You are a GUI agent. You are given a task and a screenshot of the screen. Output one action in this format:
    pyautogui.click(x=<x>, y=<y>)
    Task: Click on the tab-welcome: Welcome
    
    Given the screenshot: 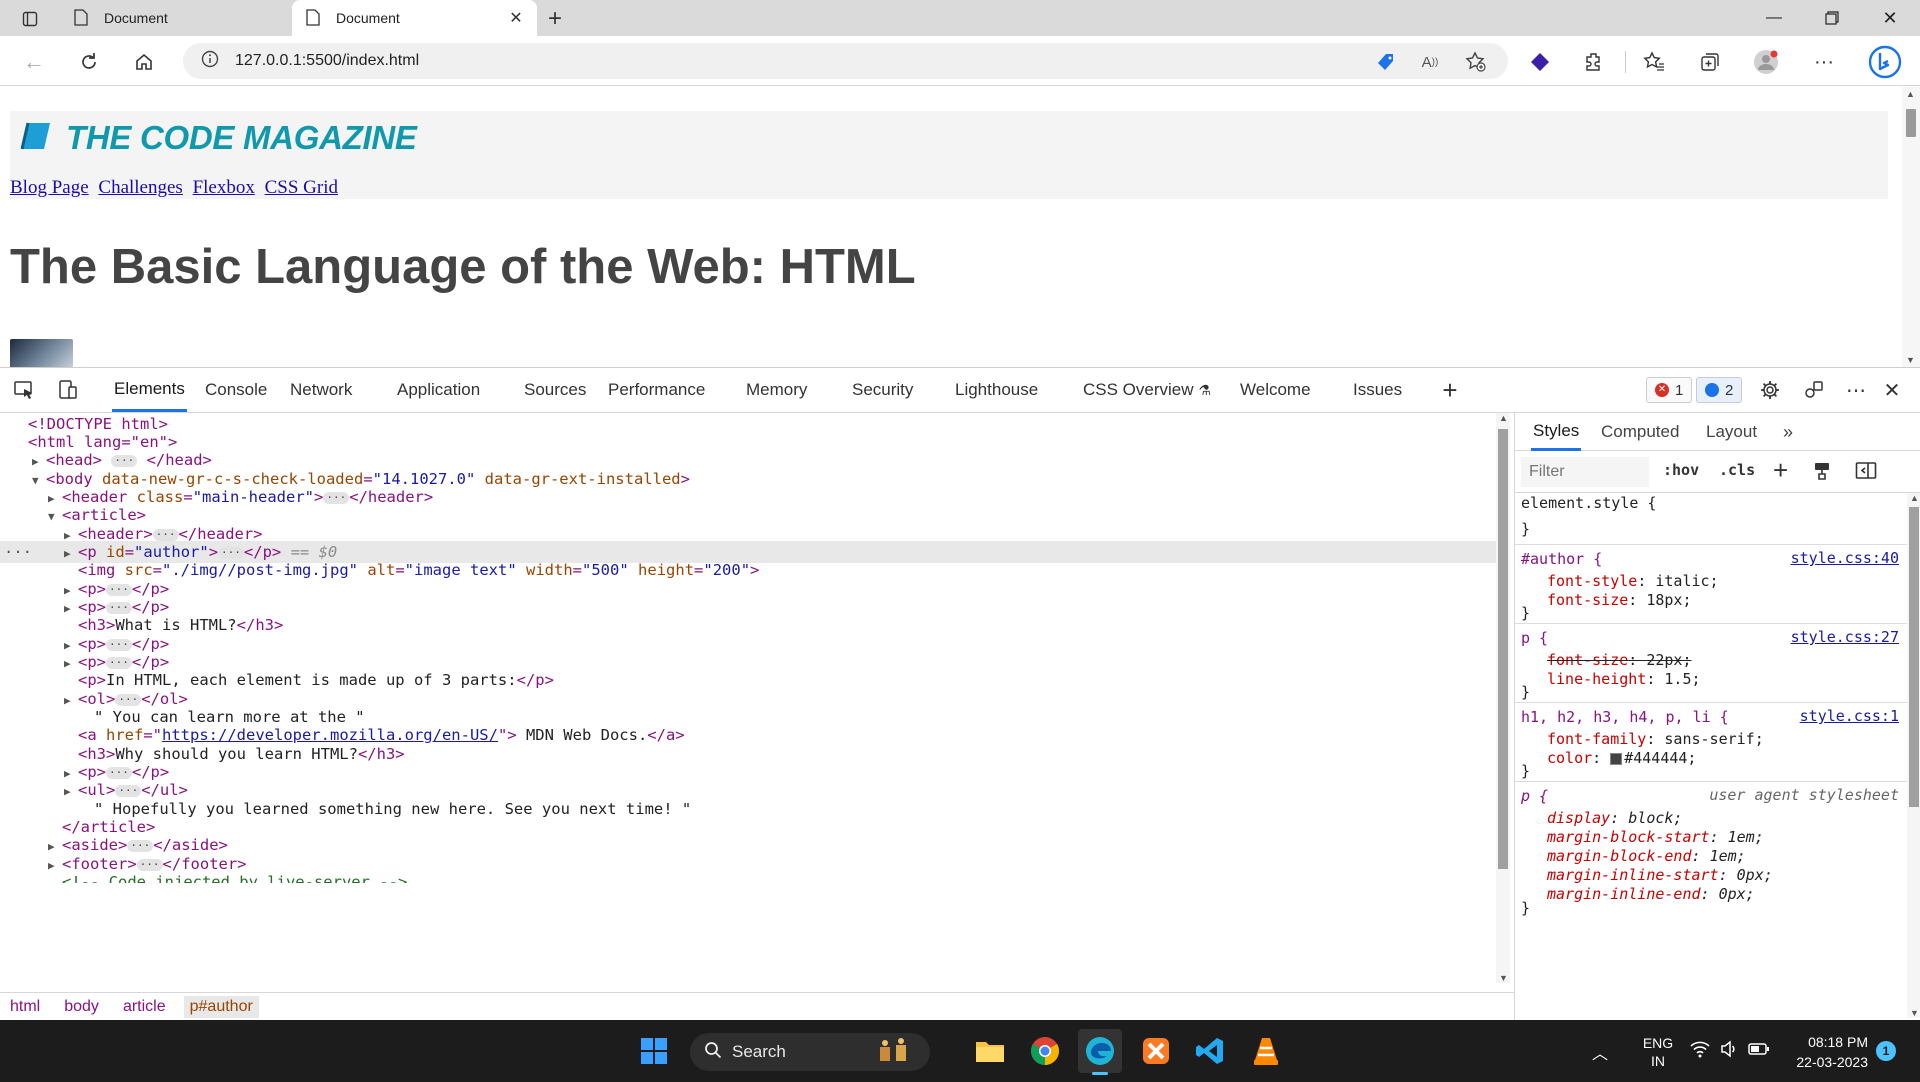 What is the action you would take?
    pyautogui.click(x=1275, y=390)
    